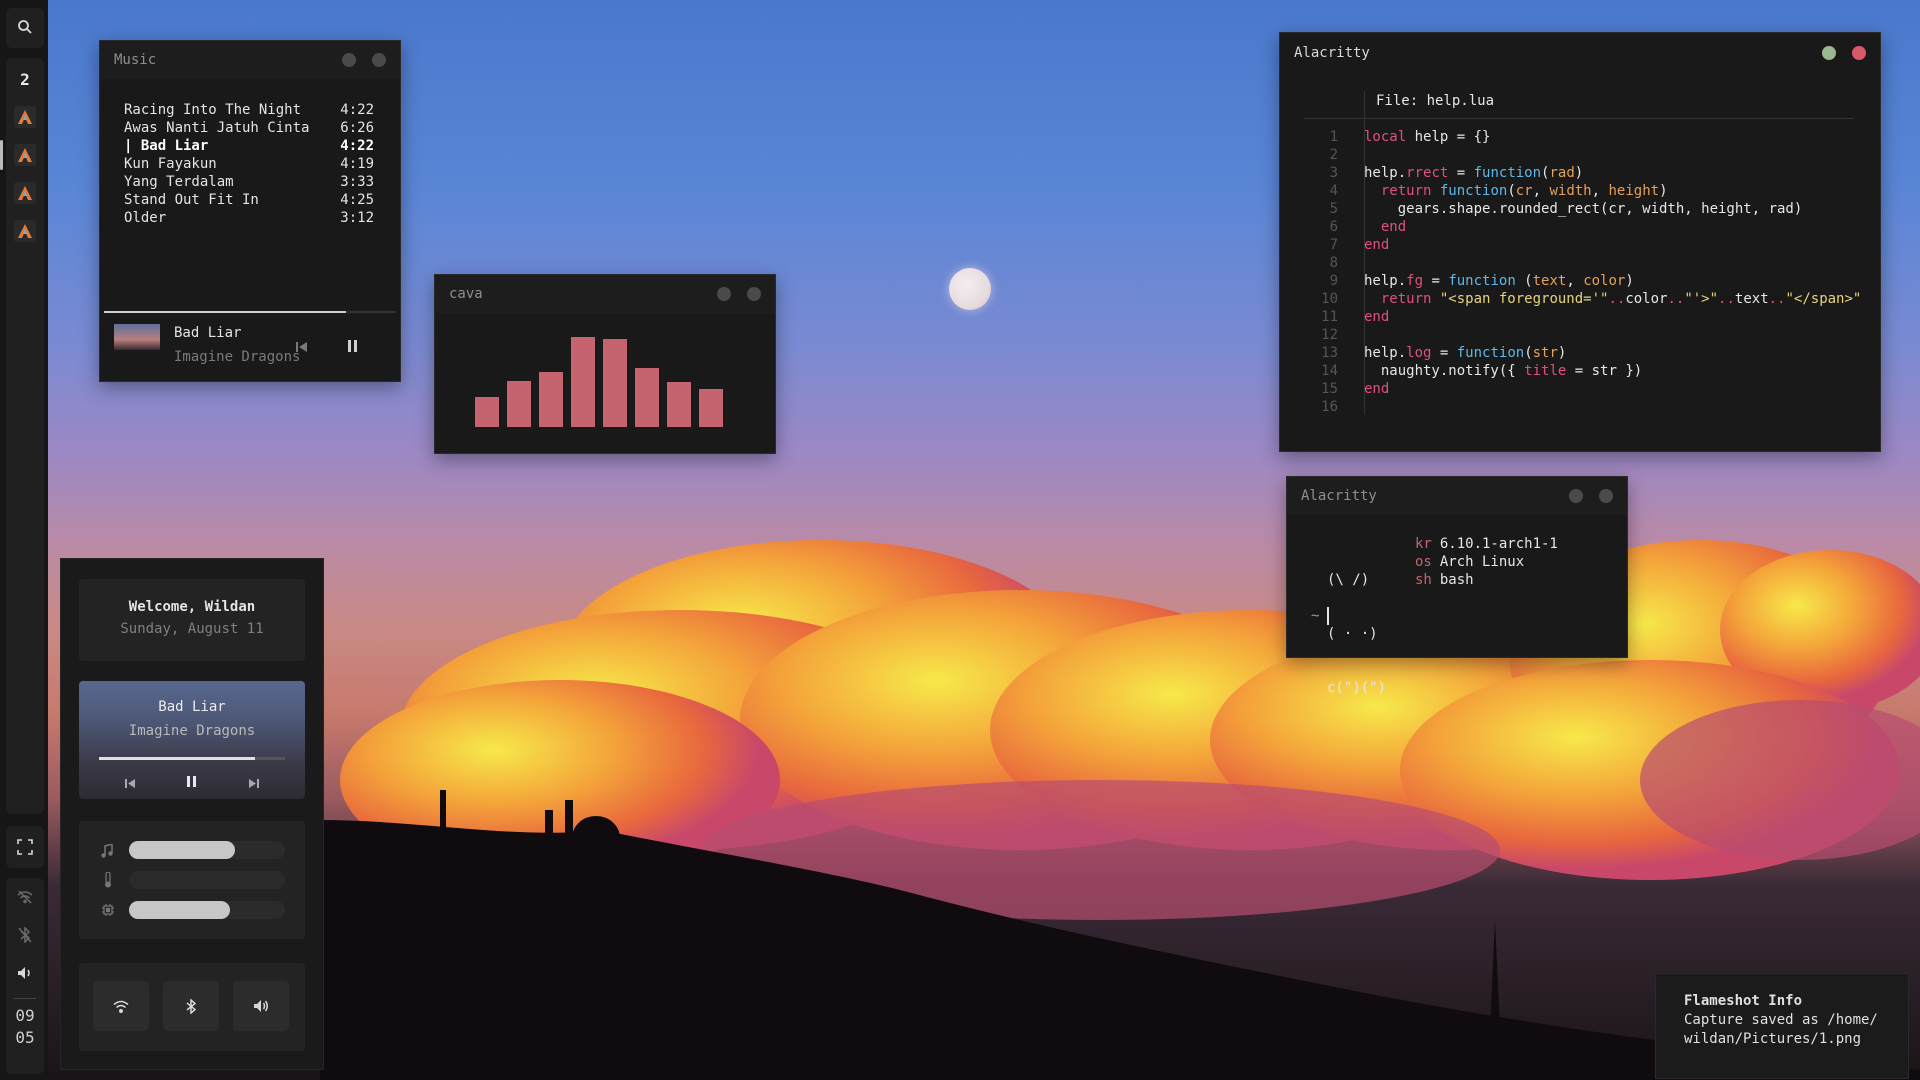  I want to click on media-pause-button, so click(192, 781).